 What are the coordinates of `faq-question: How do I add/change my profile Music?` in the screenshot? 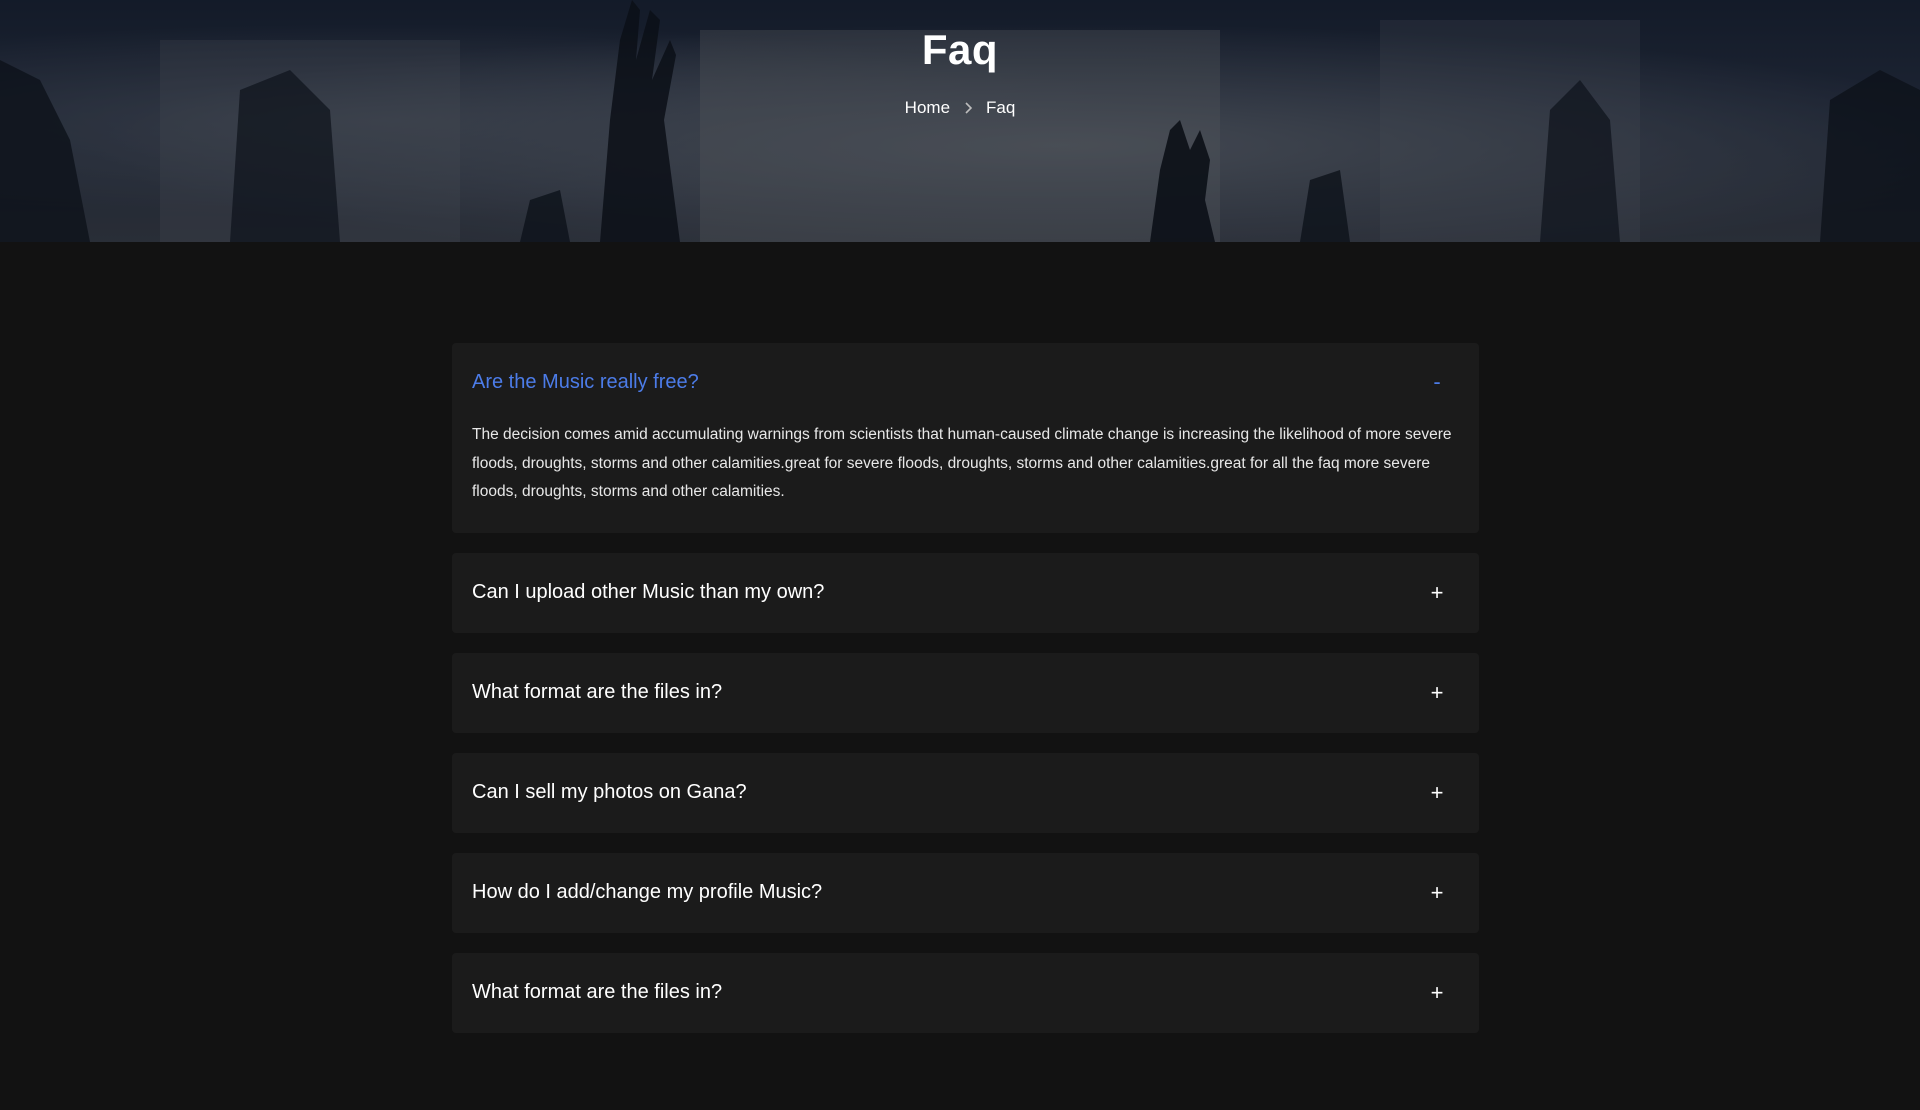 It's located at (647, 892).